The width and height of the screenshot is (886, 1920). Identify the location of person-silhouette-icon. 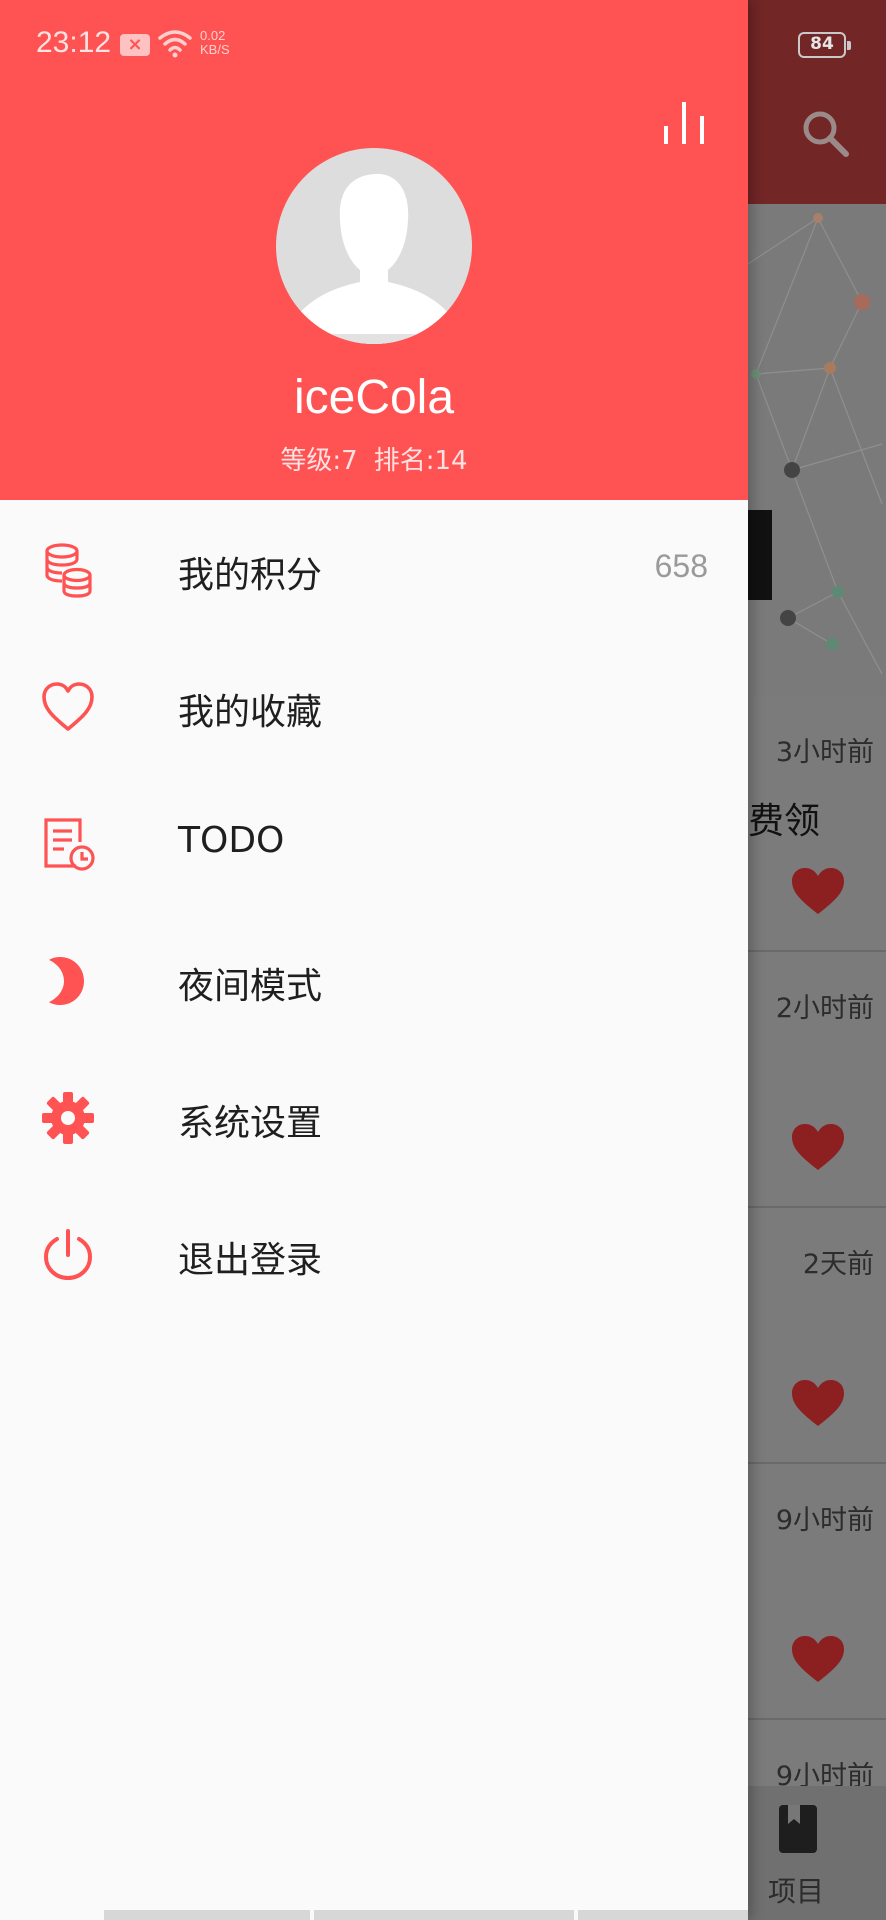
(374, 258).